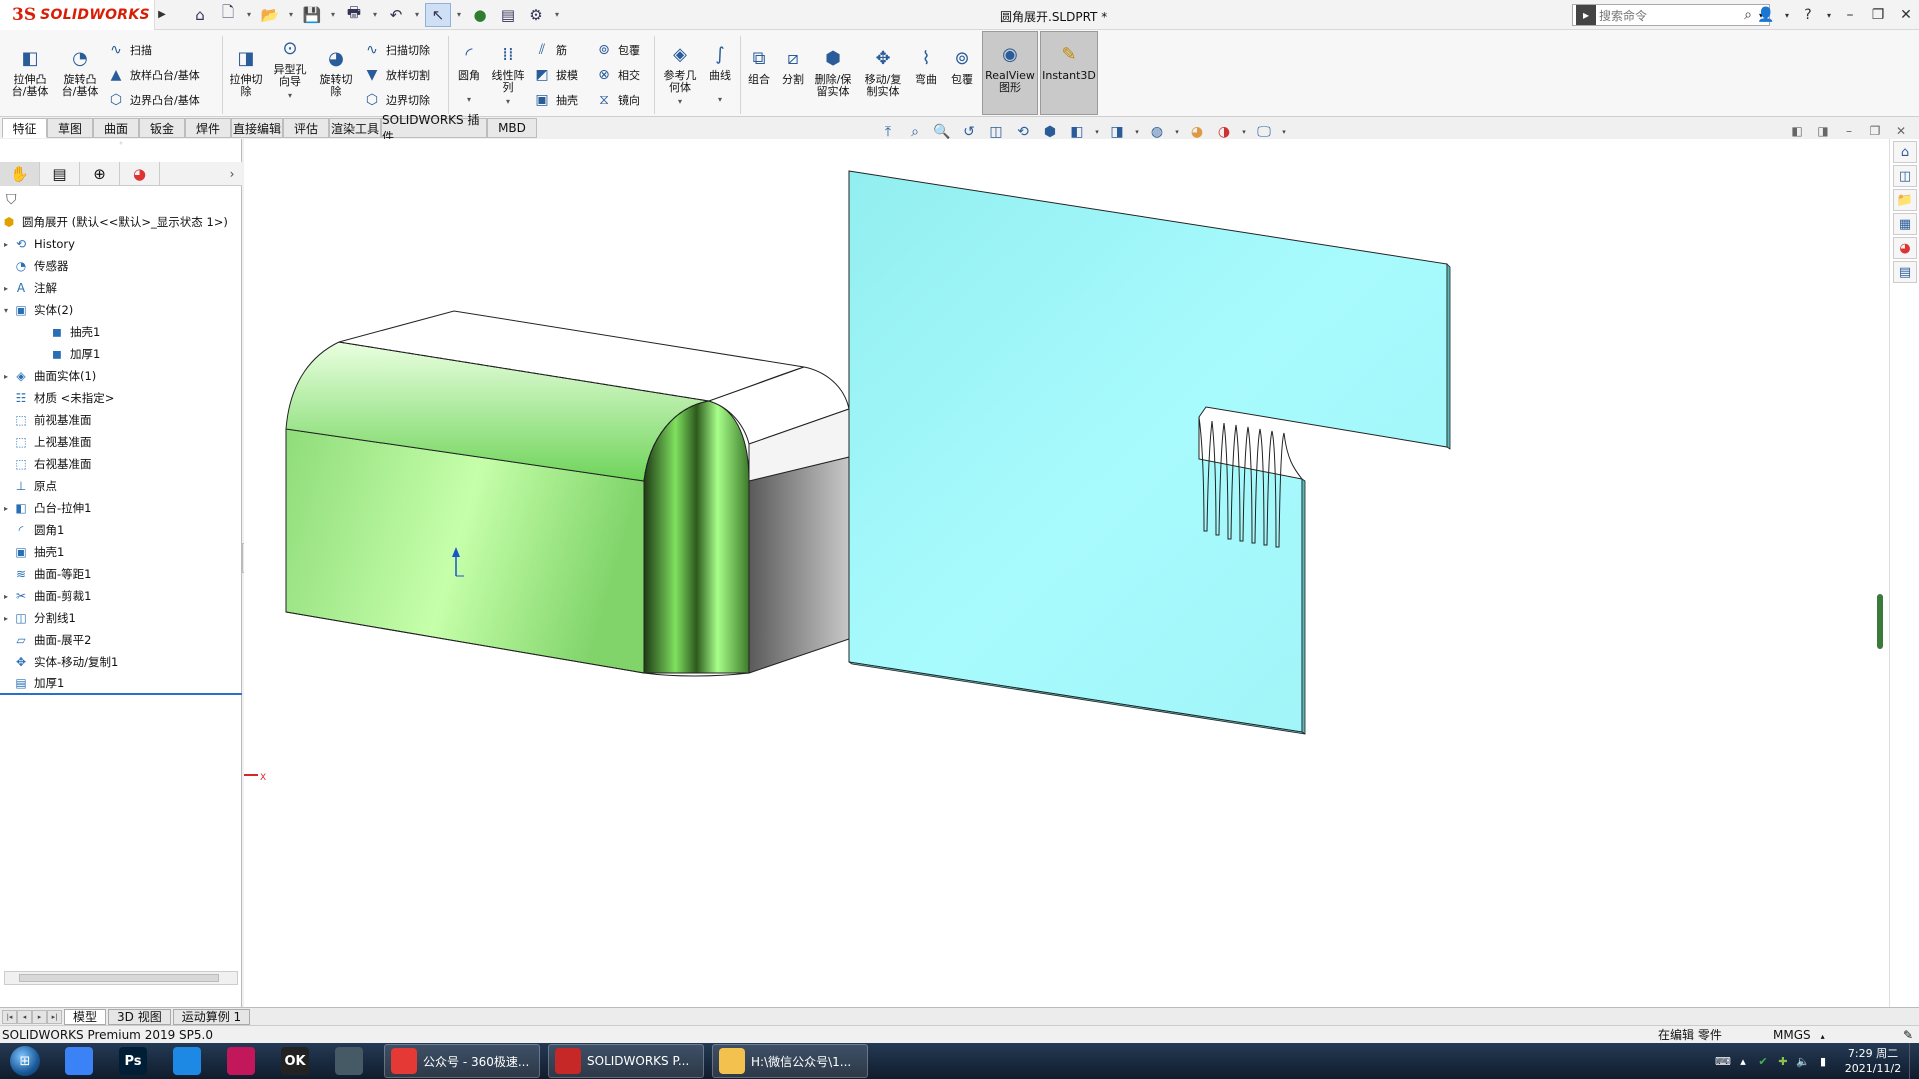 The width and height of the screenshot is (1919, 1079). What do you see at coordinates (549, 50) in the screenshot?
I see `rib-button: ⫽ 筋` at bounding box center [549, 50].